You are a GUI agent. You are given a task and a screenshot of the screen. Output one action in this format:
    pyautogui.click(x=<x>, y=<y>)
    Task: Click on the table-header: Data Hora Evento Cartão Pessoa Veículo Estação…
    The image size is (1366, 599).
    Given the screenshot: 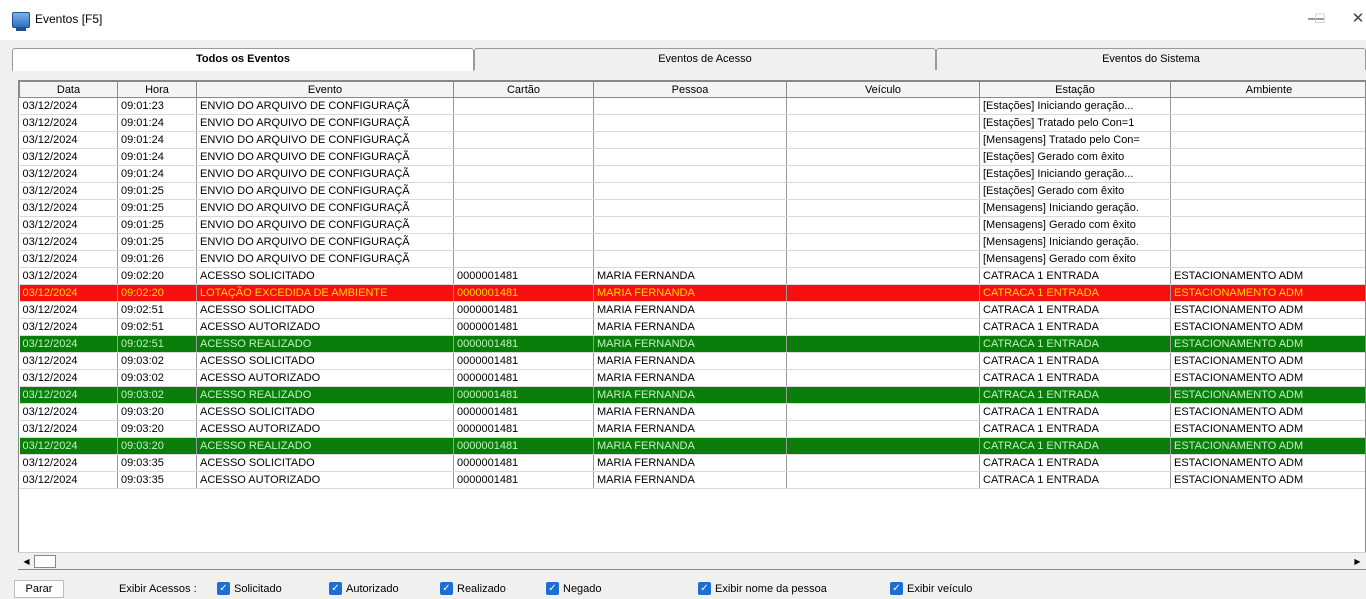 What is the action you would take?
    pyautogui.click(x=692, y=89)
    